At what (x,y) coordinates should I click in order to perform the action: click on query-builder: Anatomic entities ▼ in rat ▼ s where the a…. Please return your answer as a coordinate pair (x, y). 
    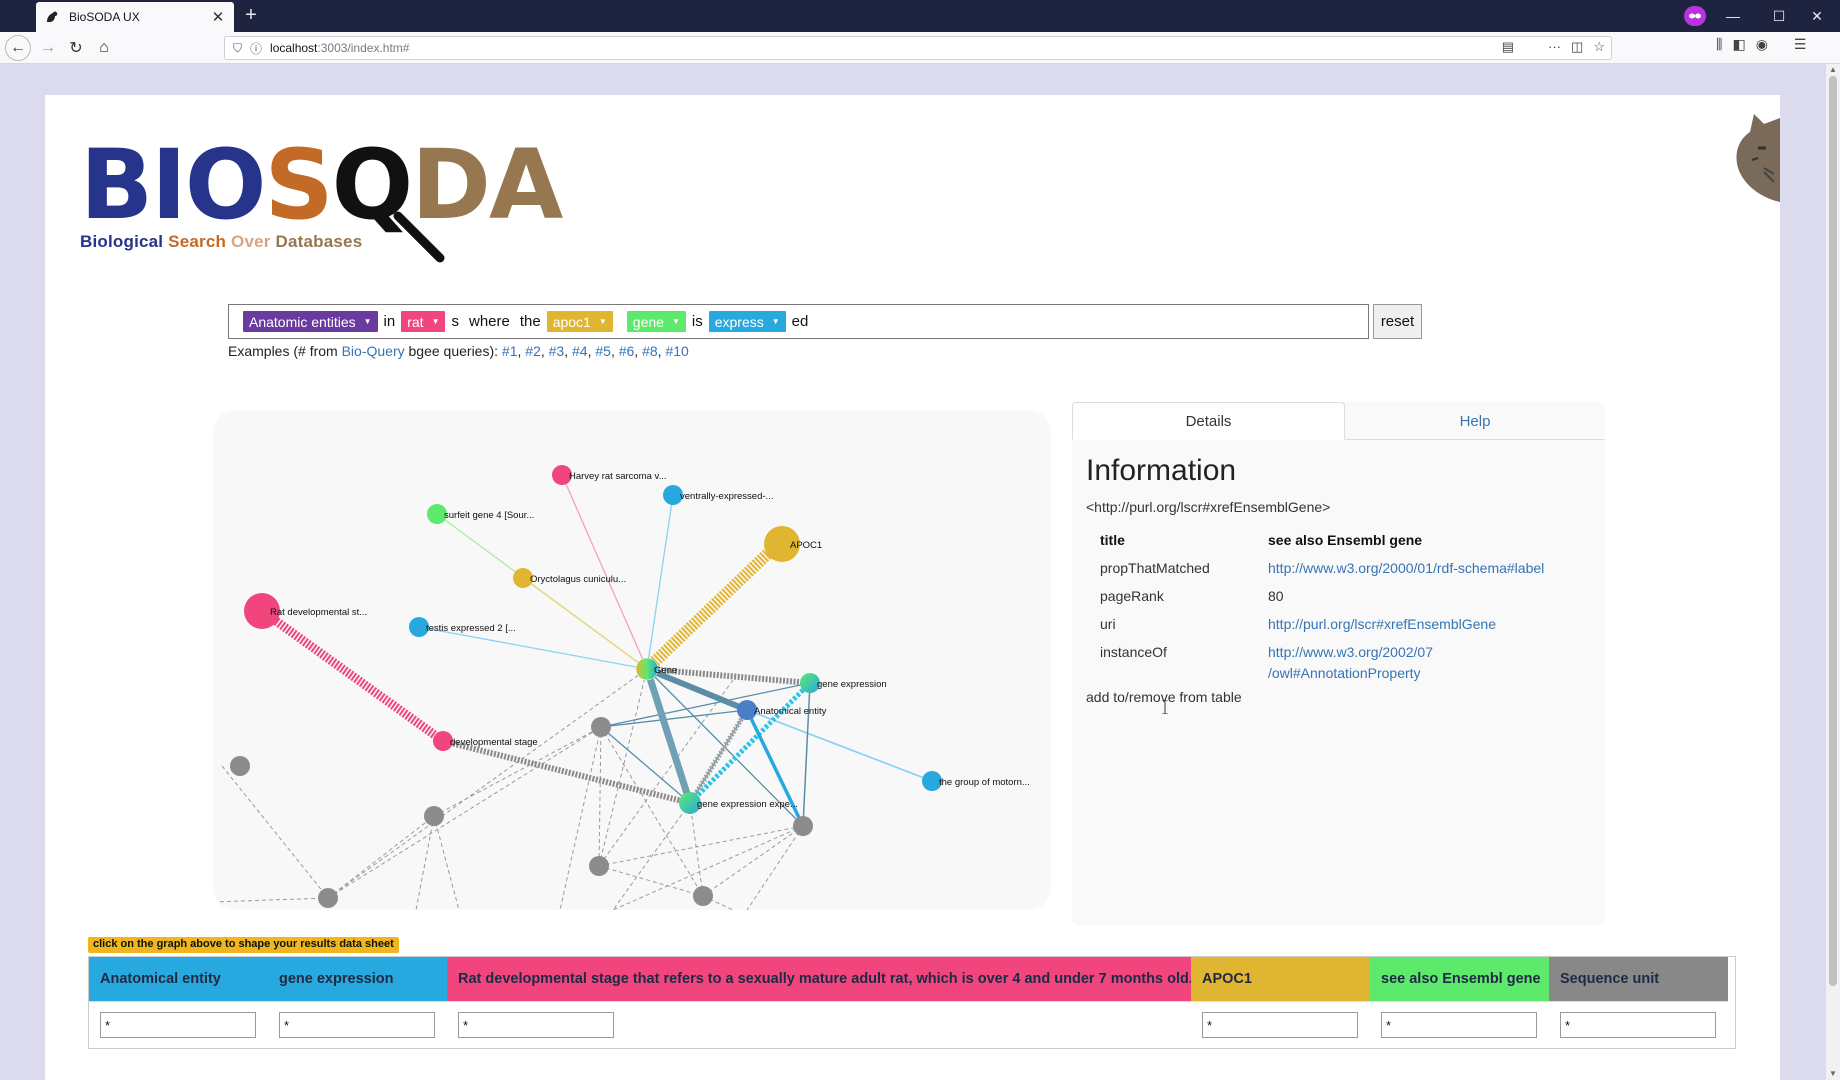
    Looking at the image, I should click on (798, 321).